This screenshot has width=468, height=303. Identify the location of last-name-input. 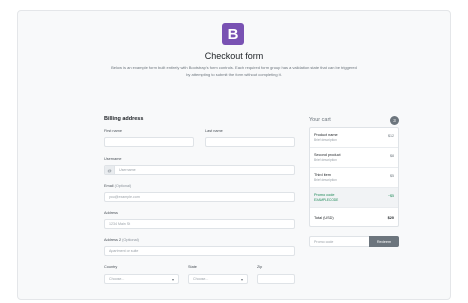
(250, 142).